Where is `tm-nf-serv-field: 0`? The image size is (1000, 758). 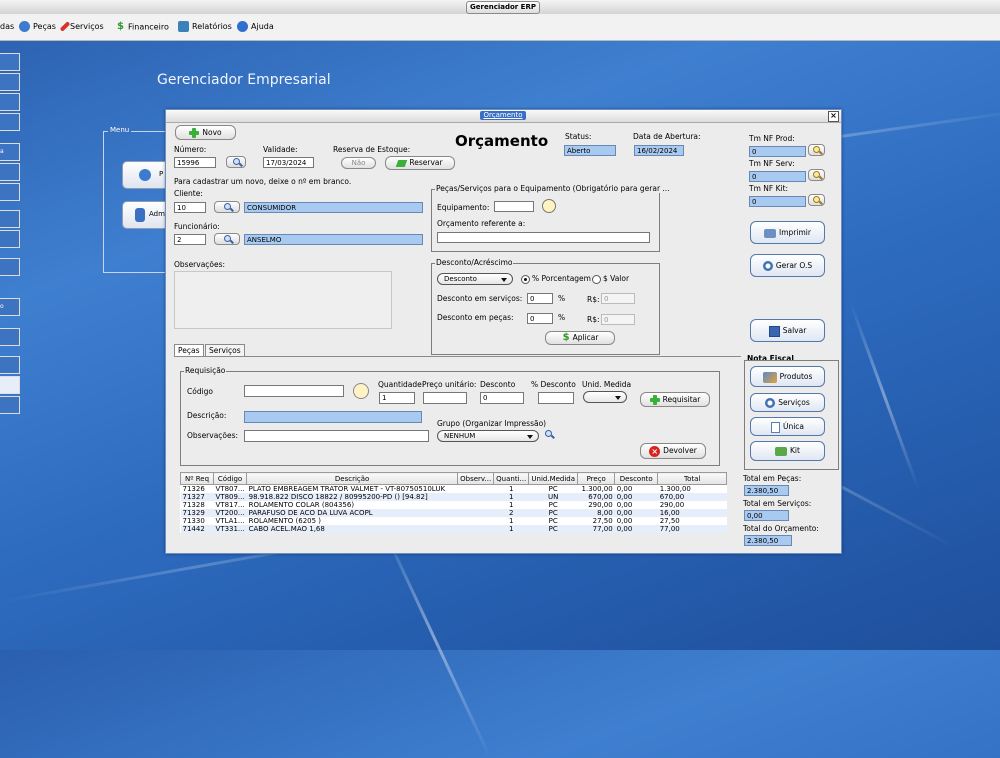
tm-nf-serv-field: 0 is located at coordinates (777, 176).